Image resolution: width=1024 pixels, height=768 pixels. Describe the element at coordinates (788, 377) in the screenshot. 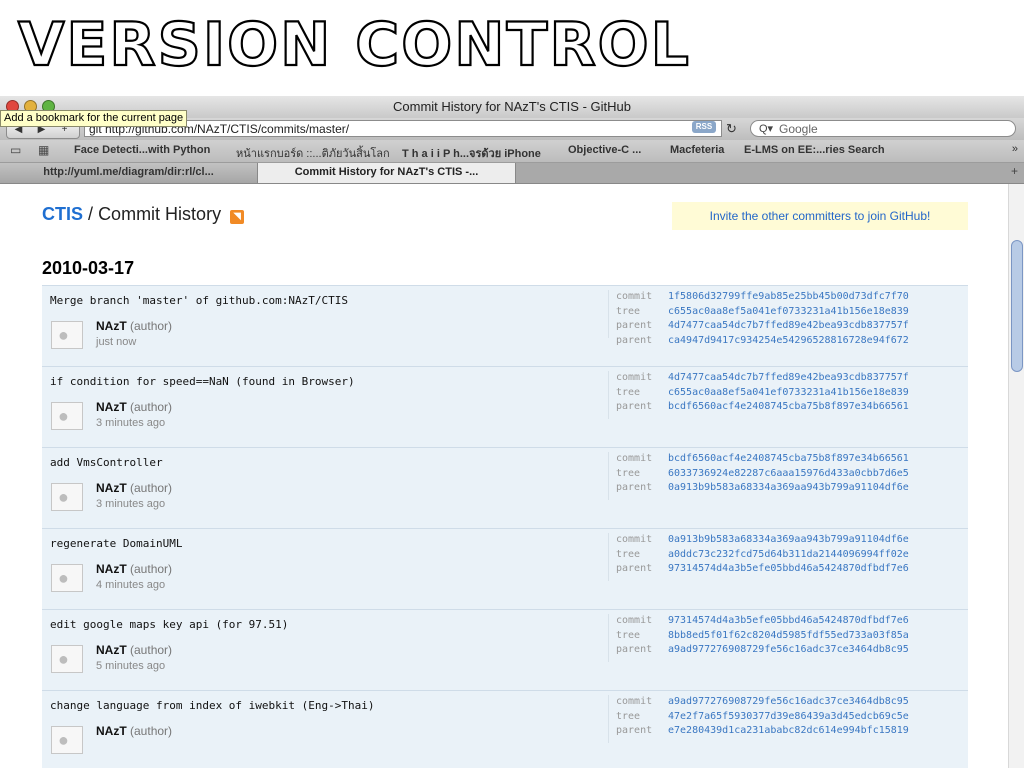

I see `commit-hash-link: 4d7477caa54dc7b7ffed89e42bea93cdb837757f` at that location.